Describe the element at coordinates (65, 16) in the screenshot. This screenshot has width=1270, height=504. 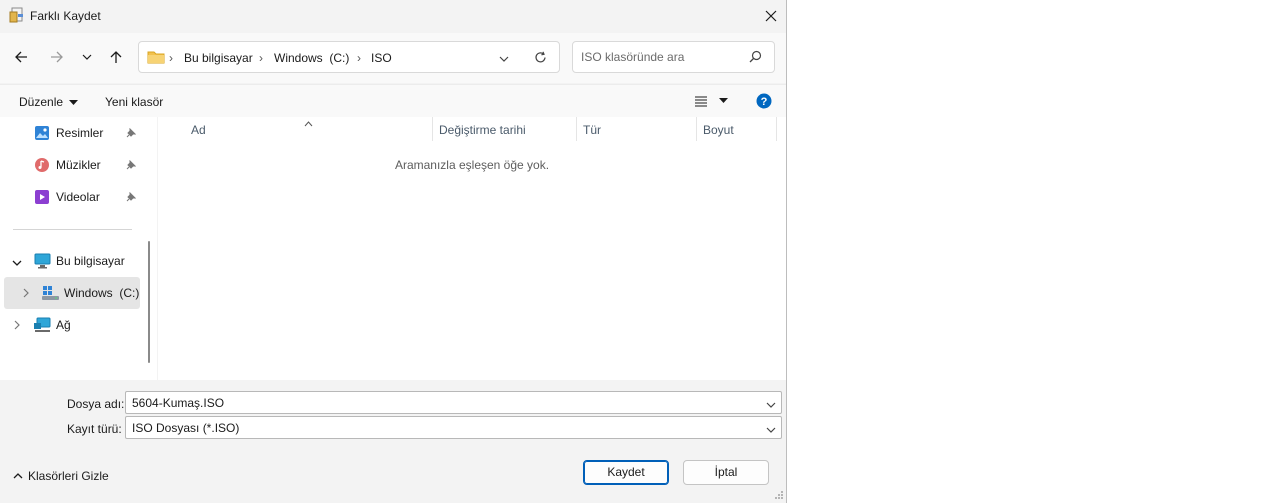
I see `window-title: Farklı Kaydet` at that location.